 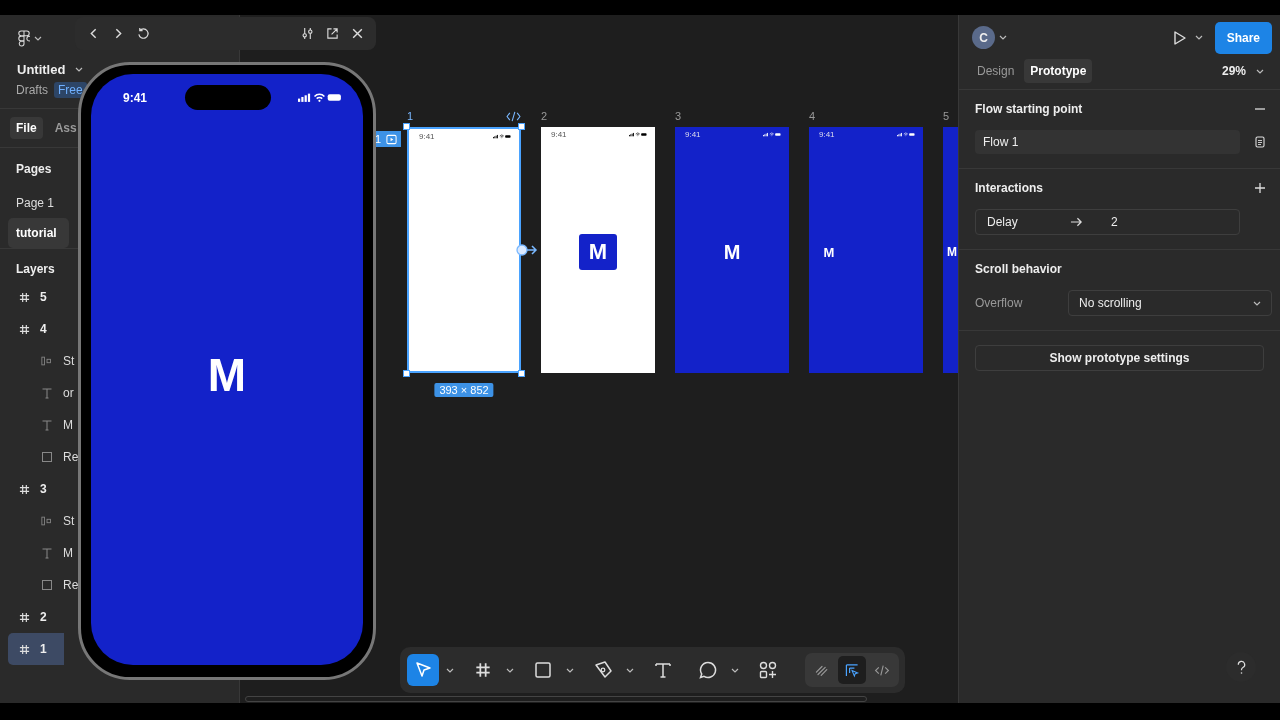 What do you see at coordinates (41, 393) in the screenshot?
I see `layer-item: or` at bounding box center [41, 393].